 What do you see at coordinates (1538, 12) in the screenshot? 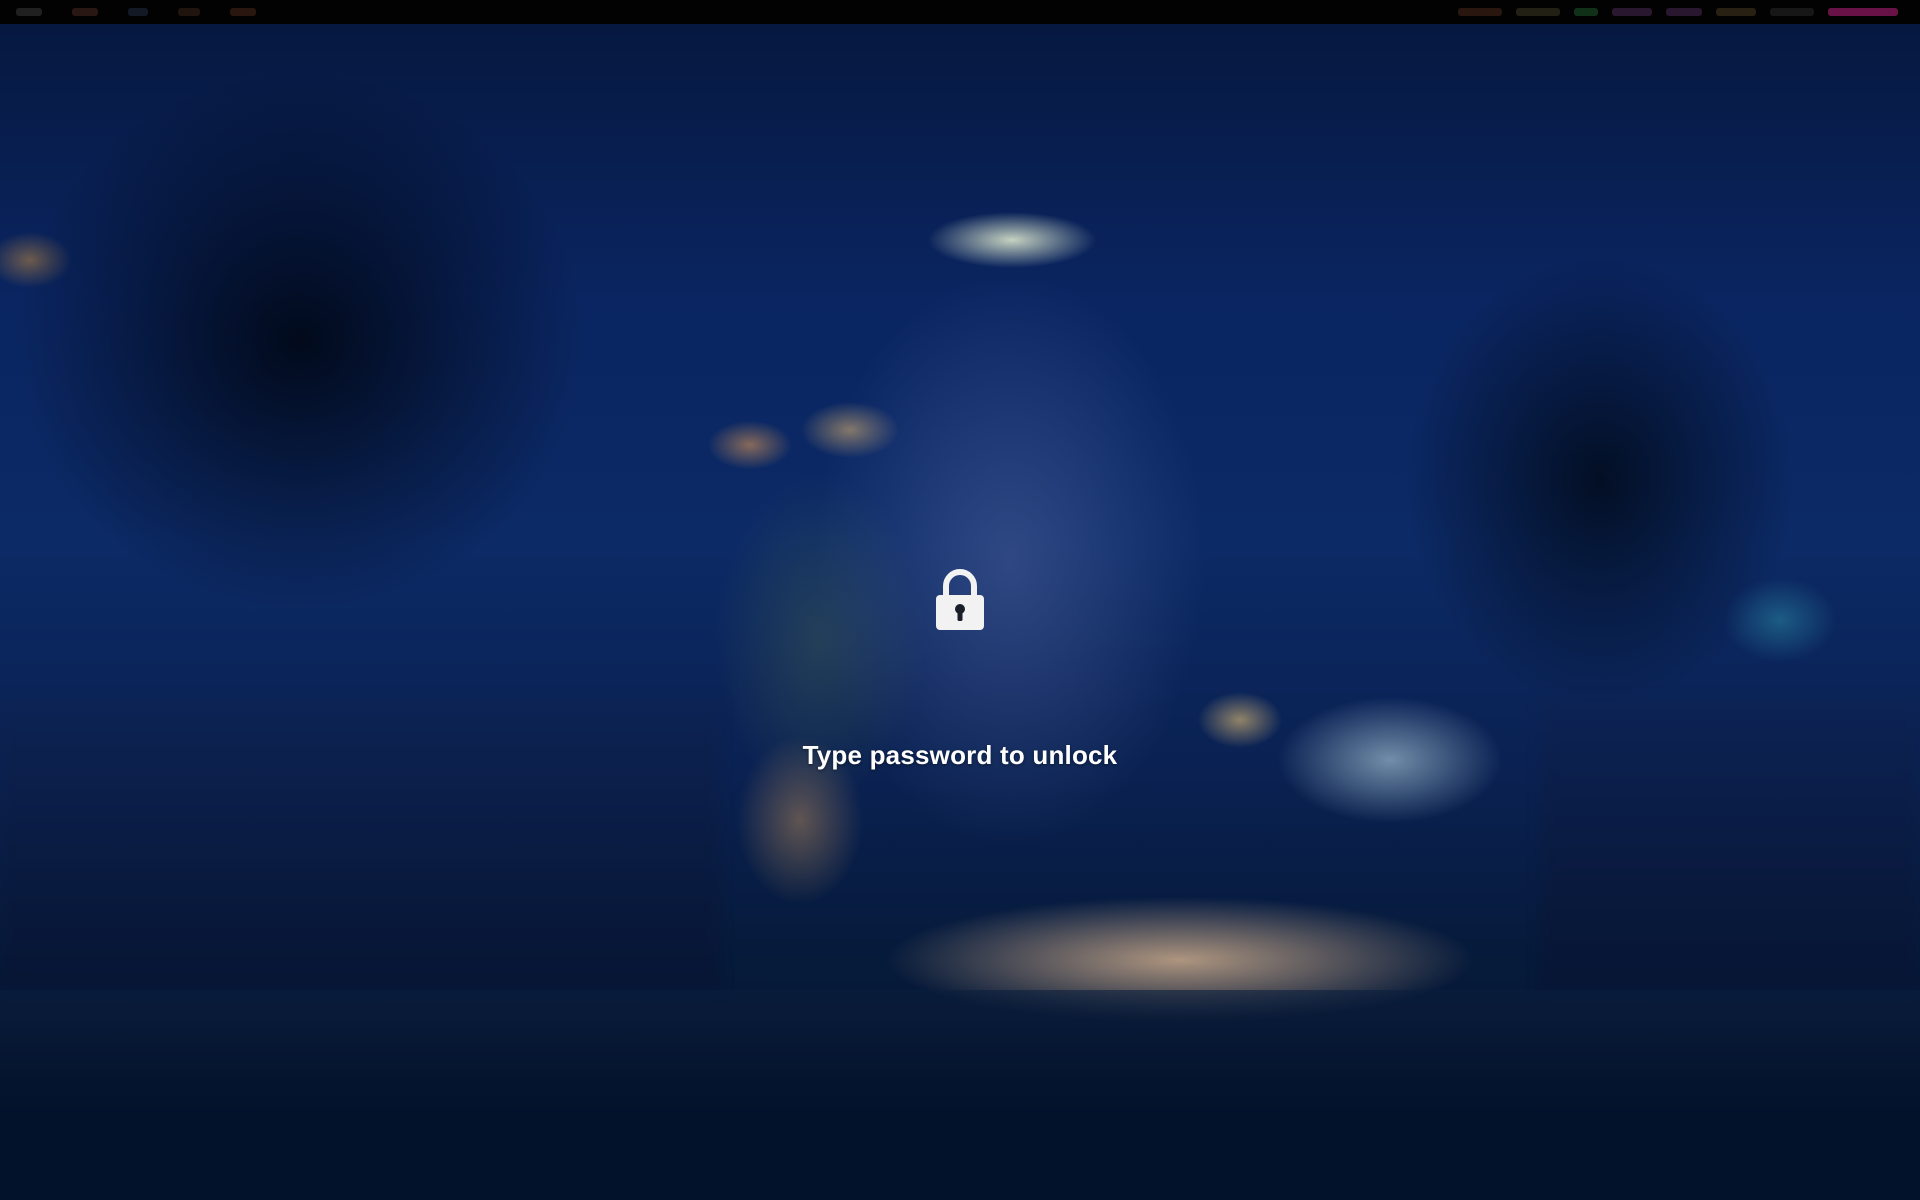
I see `status-indicator-2-icon` at bounding box center [1538, 12].